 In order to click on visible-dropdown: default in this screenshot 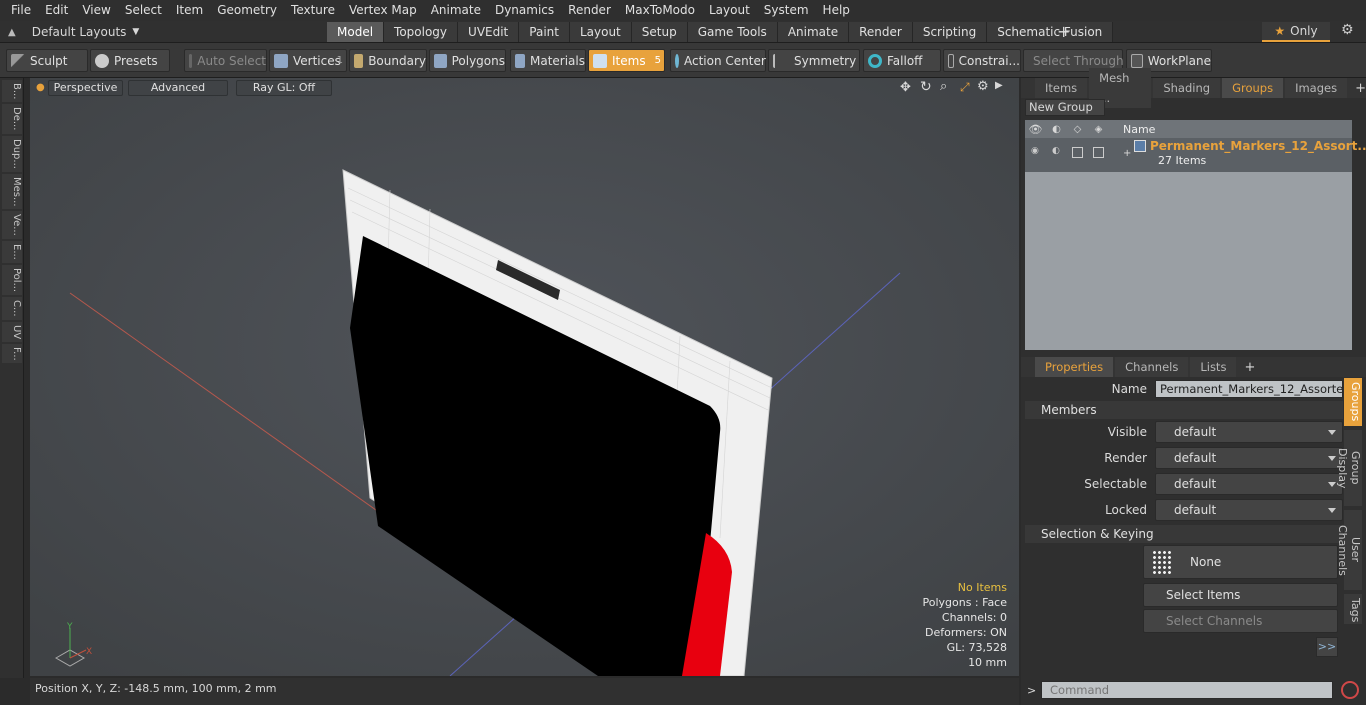, I will do `click(1249, 432)`.